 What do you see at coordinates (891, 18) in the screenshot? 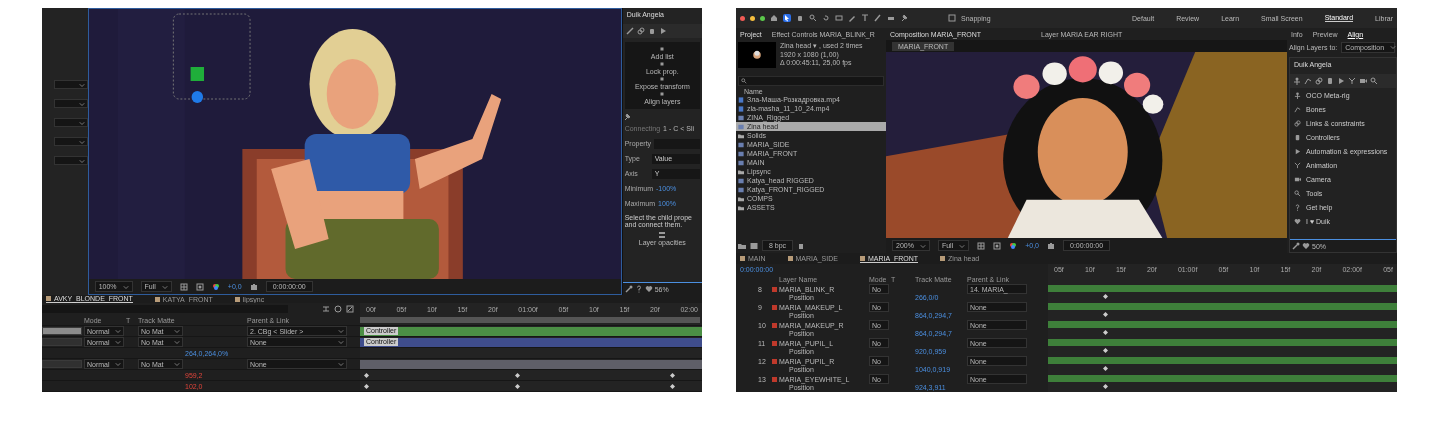
I see `eraser-icon` at bounding box center [891, 18].